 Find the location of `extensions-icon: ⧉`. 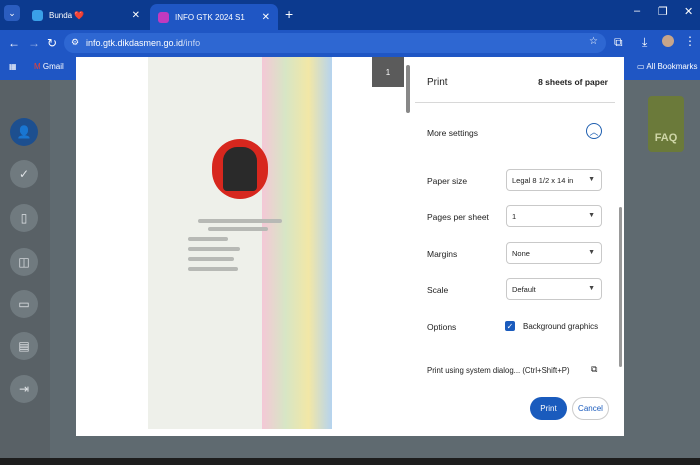

extensions-icon: ⧉ is located at coordinates (618, 42).